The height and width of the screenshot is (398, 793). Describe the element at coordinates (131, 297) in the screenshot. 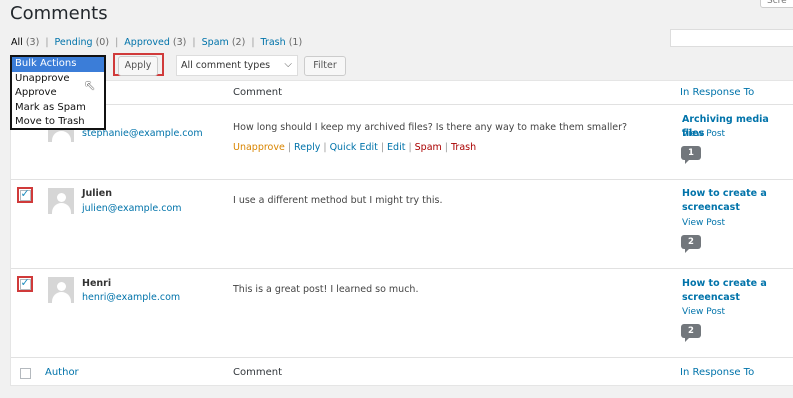

I see `author-email: henri@example.com` at that location.